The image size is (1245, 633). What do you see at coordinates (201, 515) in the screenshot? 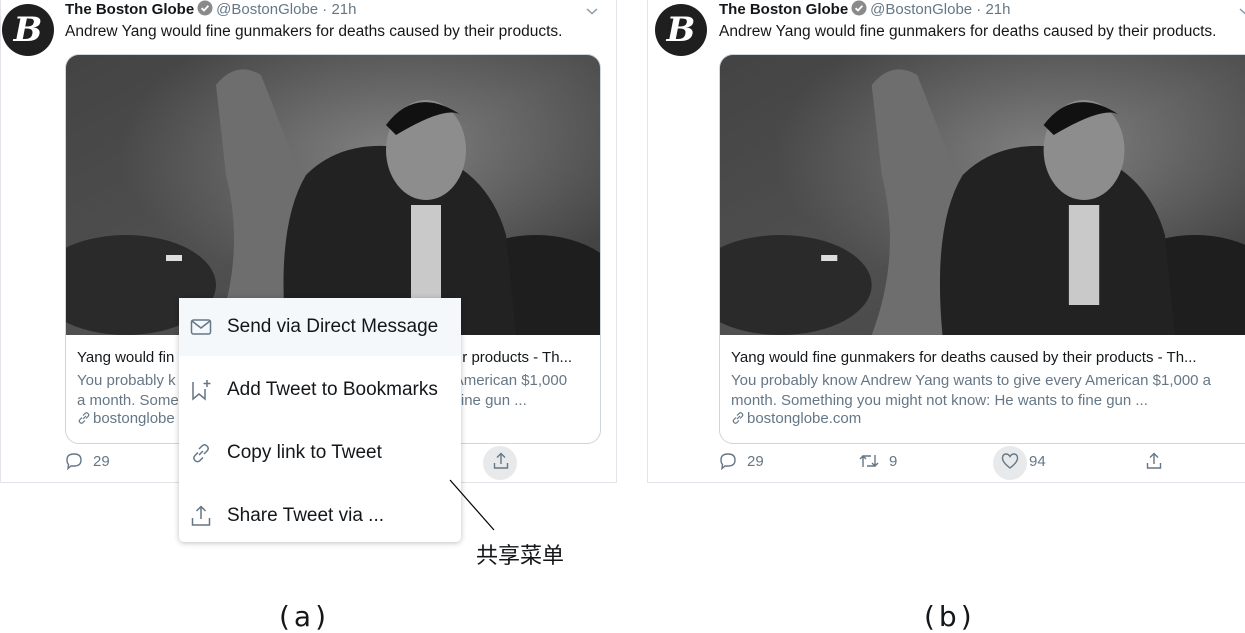
I see `share-via-icon` at bounding box center [201, 515].